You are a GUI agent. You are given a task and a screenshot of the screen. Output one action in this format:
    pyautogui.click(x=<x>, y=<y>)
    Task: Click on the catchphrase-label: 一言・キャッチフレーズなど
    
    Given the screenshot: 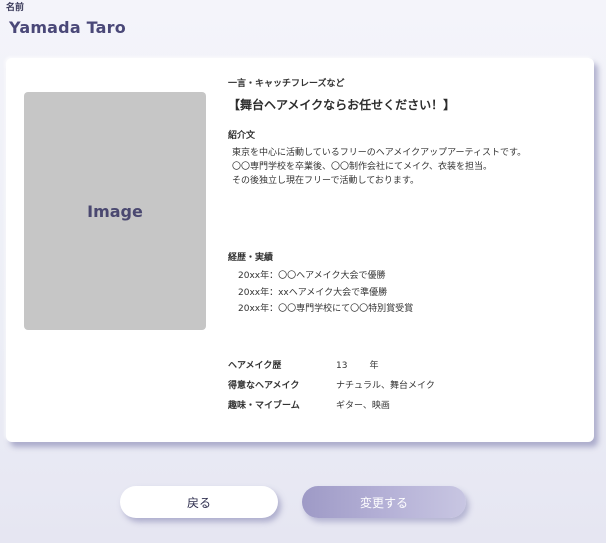 What is the action you would take?
    pyautogui.click(x=286, y=84)
    